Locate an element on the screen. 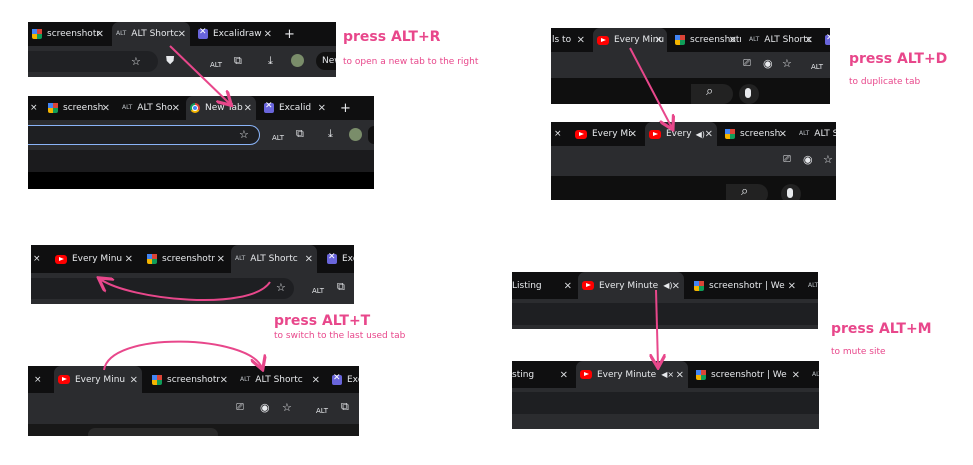 This screenshot has width=973, height=465. tab-alt-shortcuts: ALT ALT S is located at coordinates (815, 134).